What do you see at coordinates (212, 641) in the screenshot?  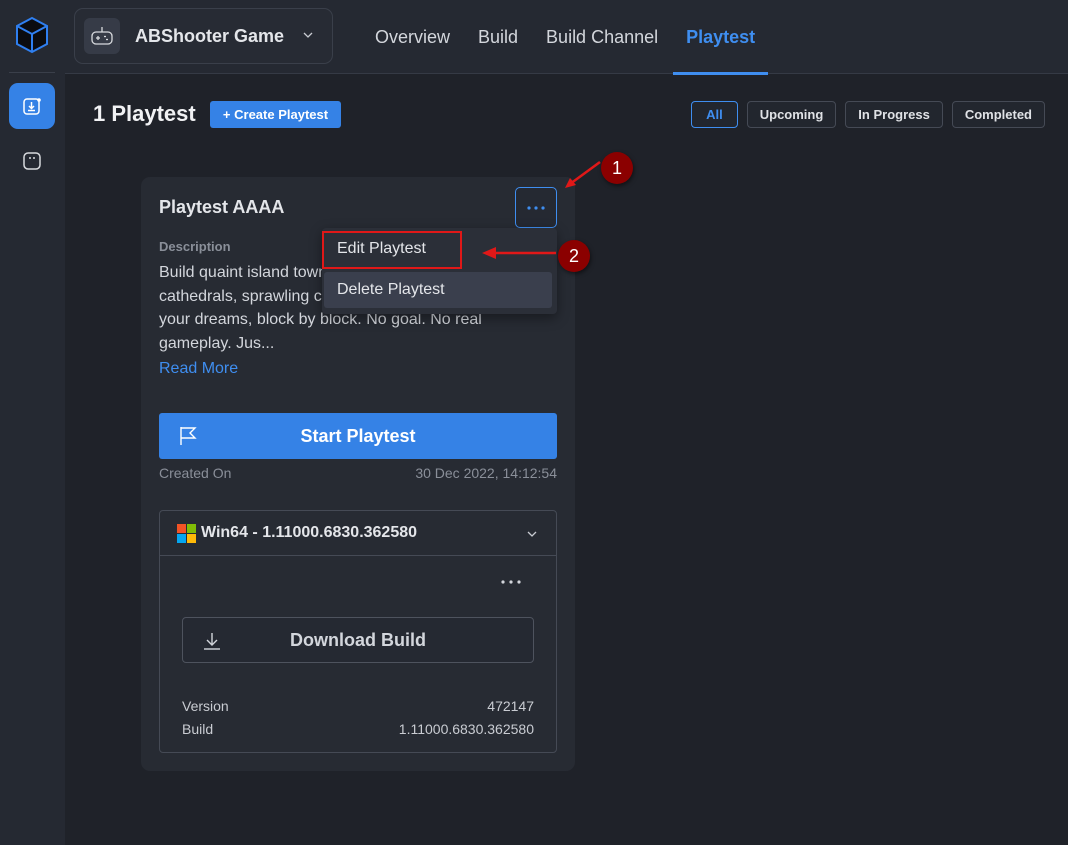 I see `download-icon` at bounding box center [212, 641].